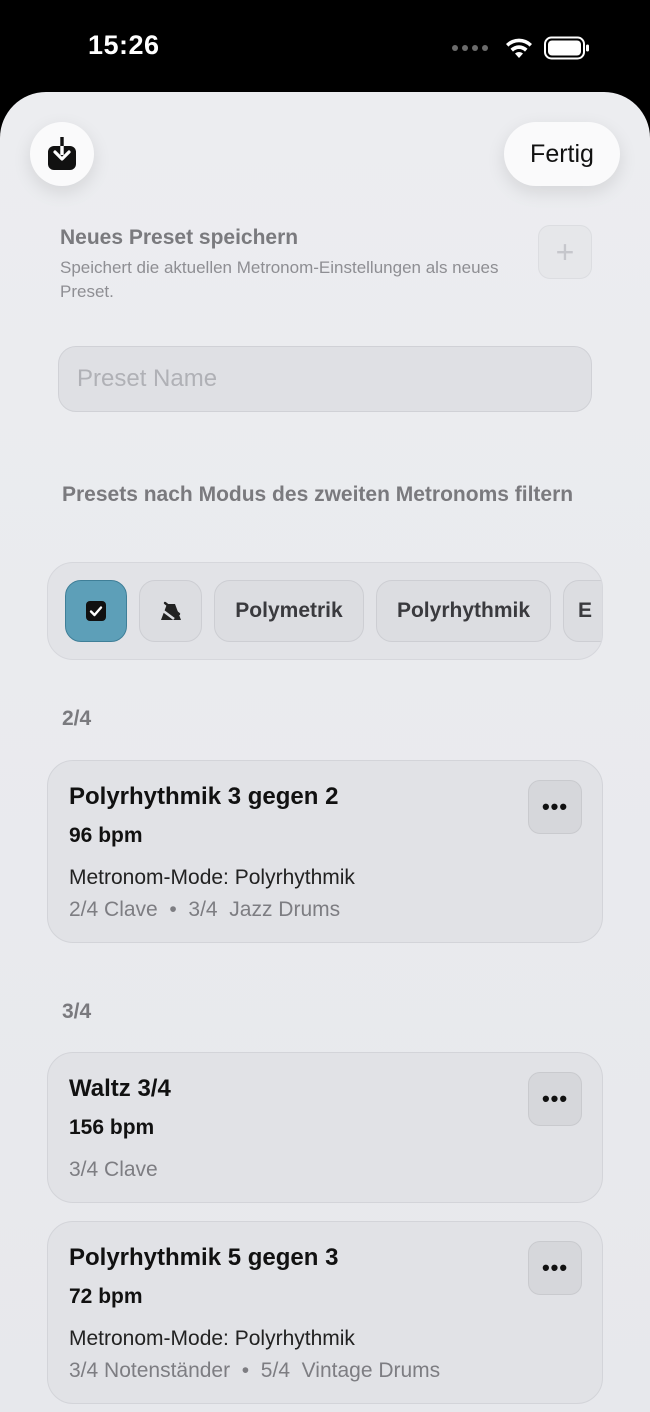 Image resolution: width=650 pixels, height=1412 pixels. I want to click on add-preset-button: +, so click(565, 252).